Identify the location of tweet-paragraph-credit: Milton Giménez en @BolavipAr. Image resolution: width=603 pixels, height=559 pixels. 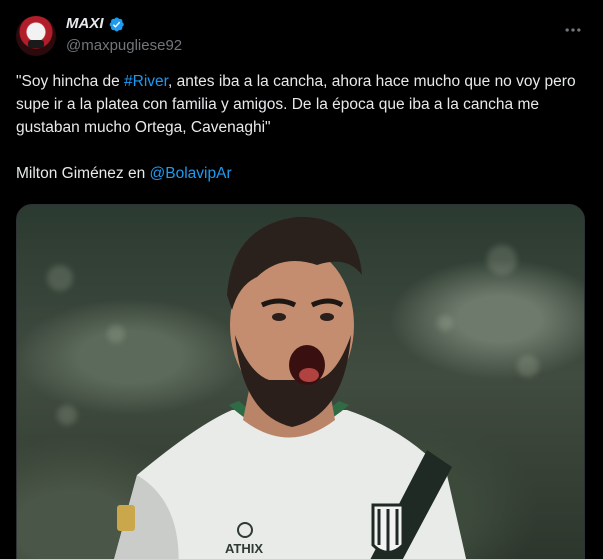
(301, 173).